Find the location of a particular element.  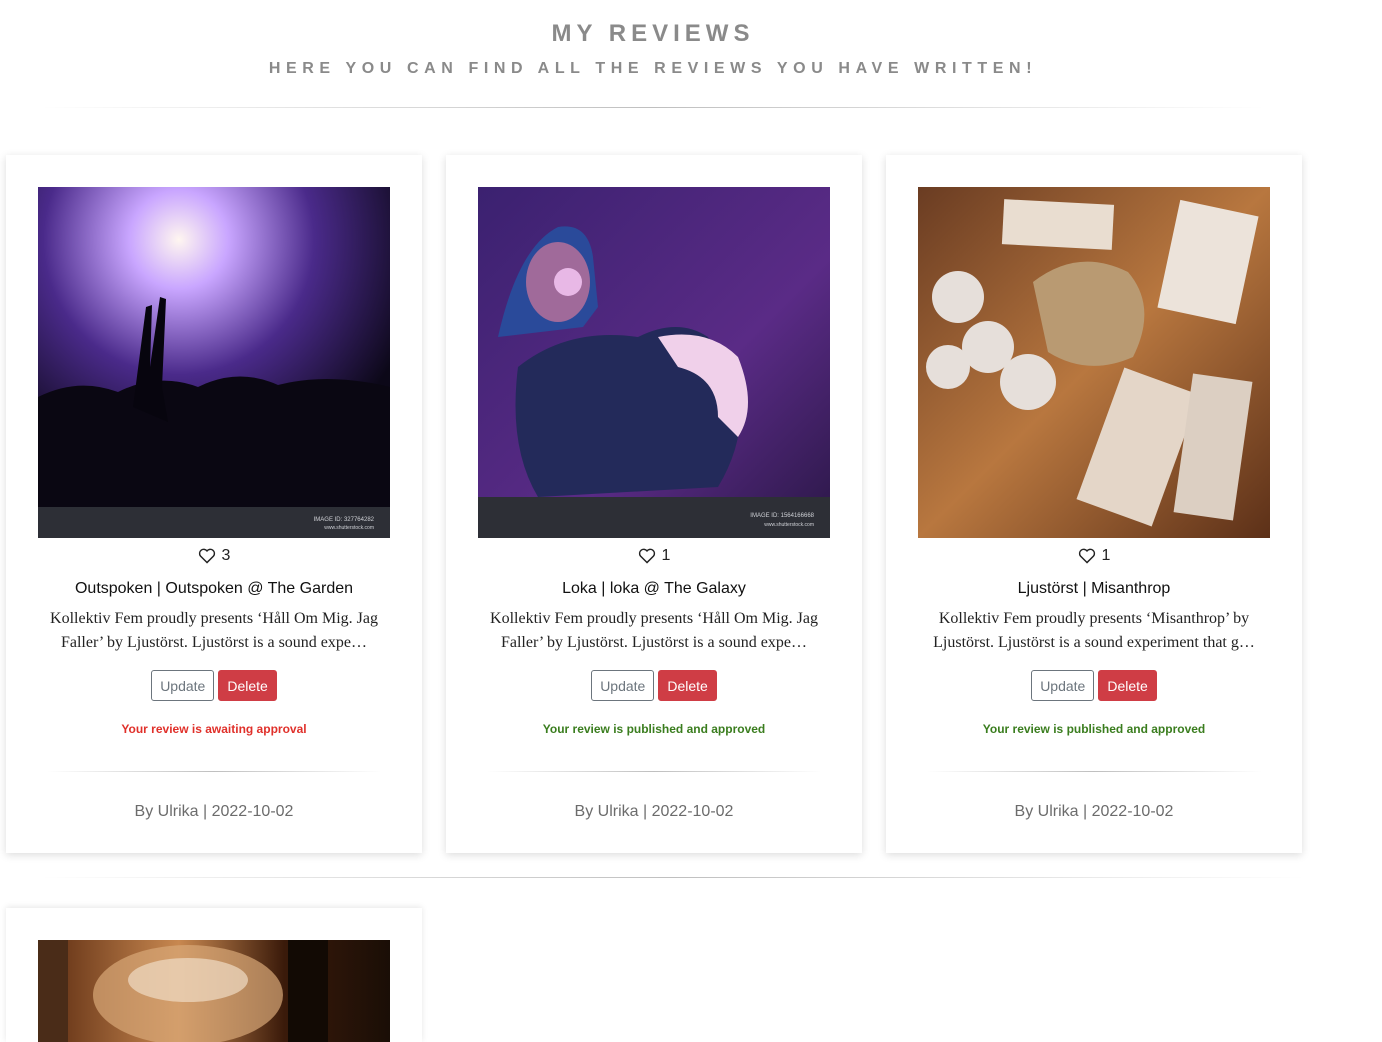

review-title: Ljustörst | Misanthrop is located at coordinates (1094, 588).